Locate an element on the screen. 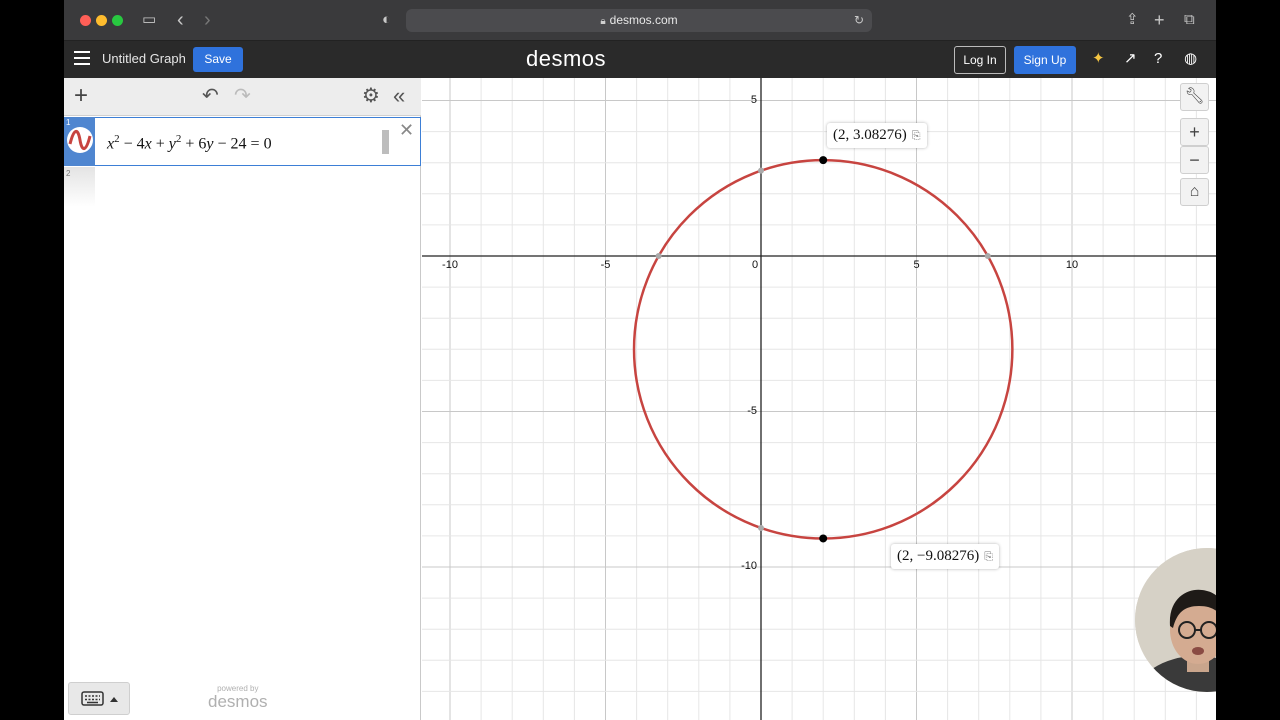 This screenshot has height=720, width=1280. powered-by-desmos: powered by desmos is located at coordinates (238, 697).